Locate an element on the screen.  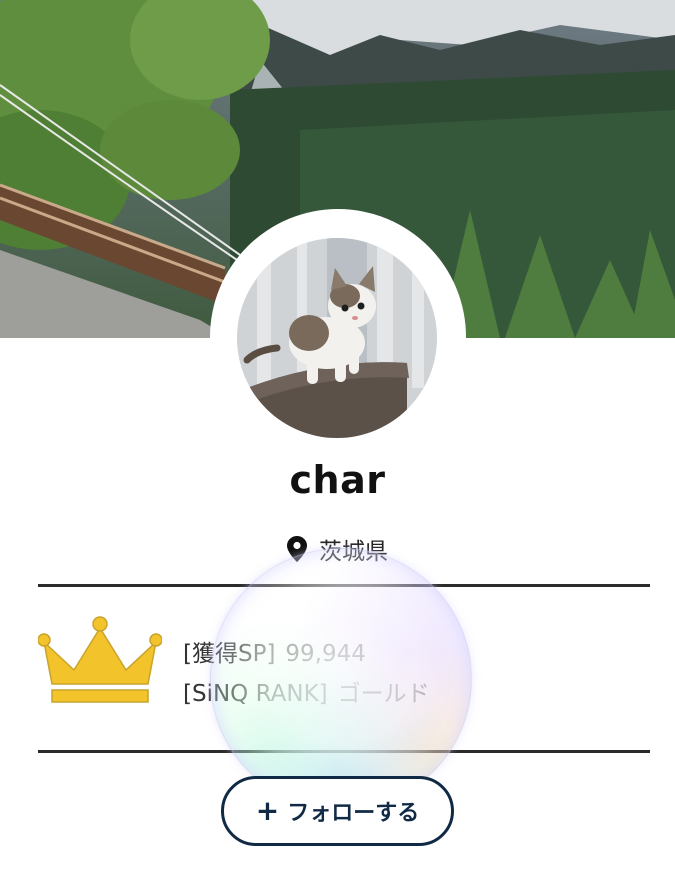
rank-value: ゴールド is located at coordinates (383, 694).